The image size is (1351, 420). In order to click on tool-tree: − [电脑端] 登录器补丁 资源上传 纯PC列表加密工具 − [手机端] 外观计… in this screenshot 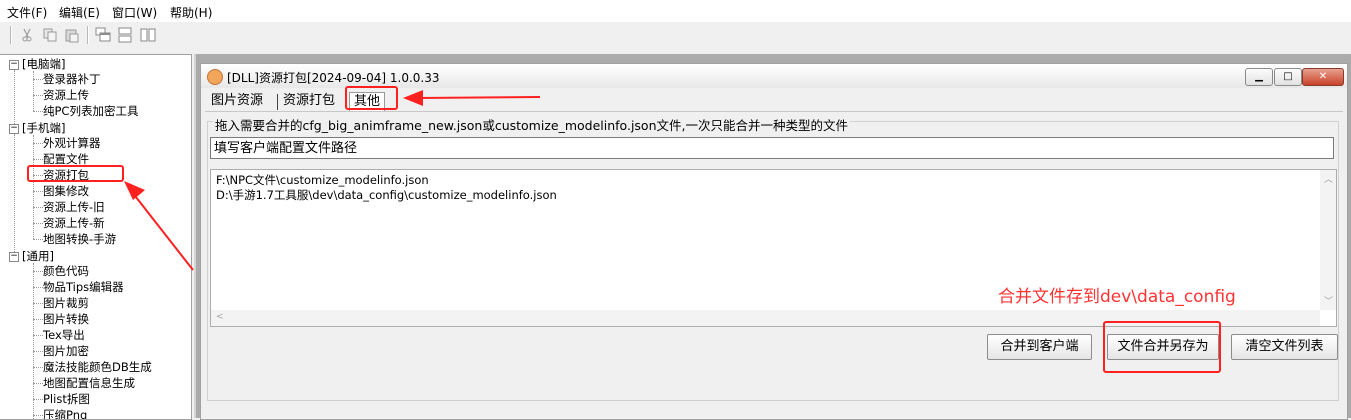, I will do `click(96, 237)`.